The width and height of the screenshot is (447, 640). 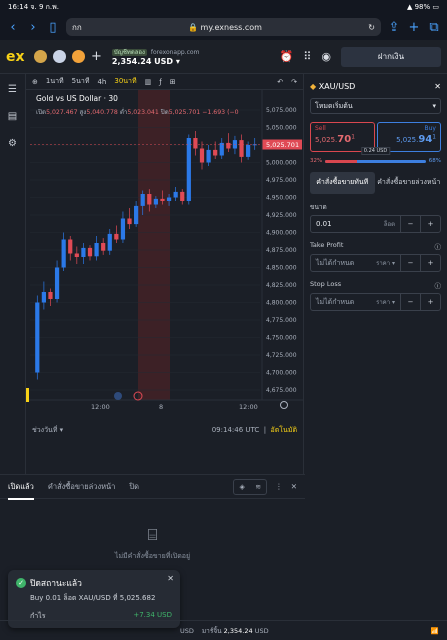 I want to click on menu-icon: ☰, so click(x=12, y=89).